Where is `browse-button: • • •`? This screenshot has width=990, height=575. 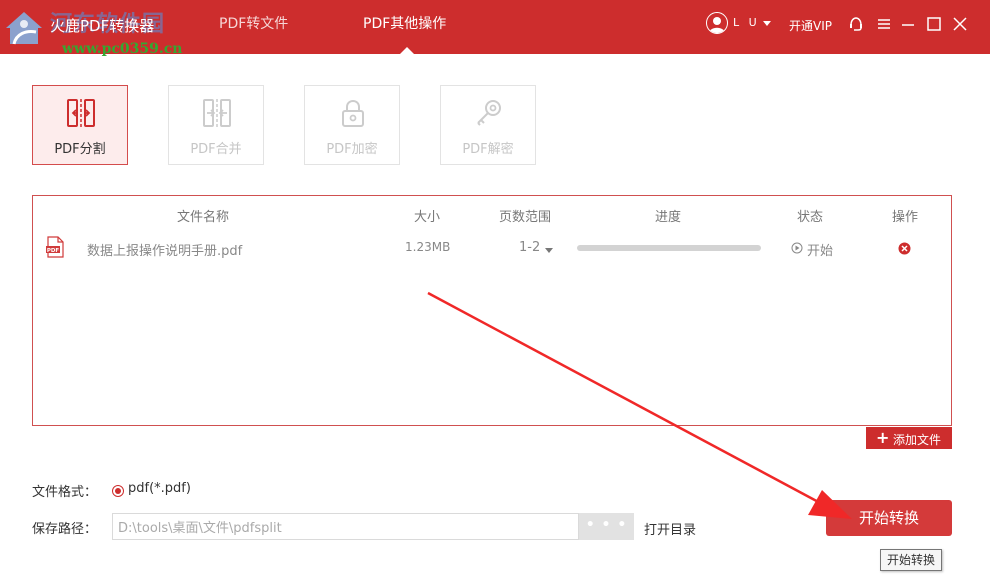
browse-button: • • • is located at coordinates (606, 526).